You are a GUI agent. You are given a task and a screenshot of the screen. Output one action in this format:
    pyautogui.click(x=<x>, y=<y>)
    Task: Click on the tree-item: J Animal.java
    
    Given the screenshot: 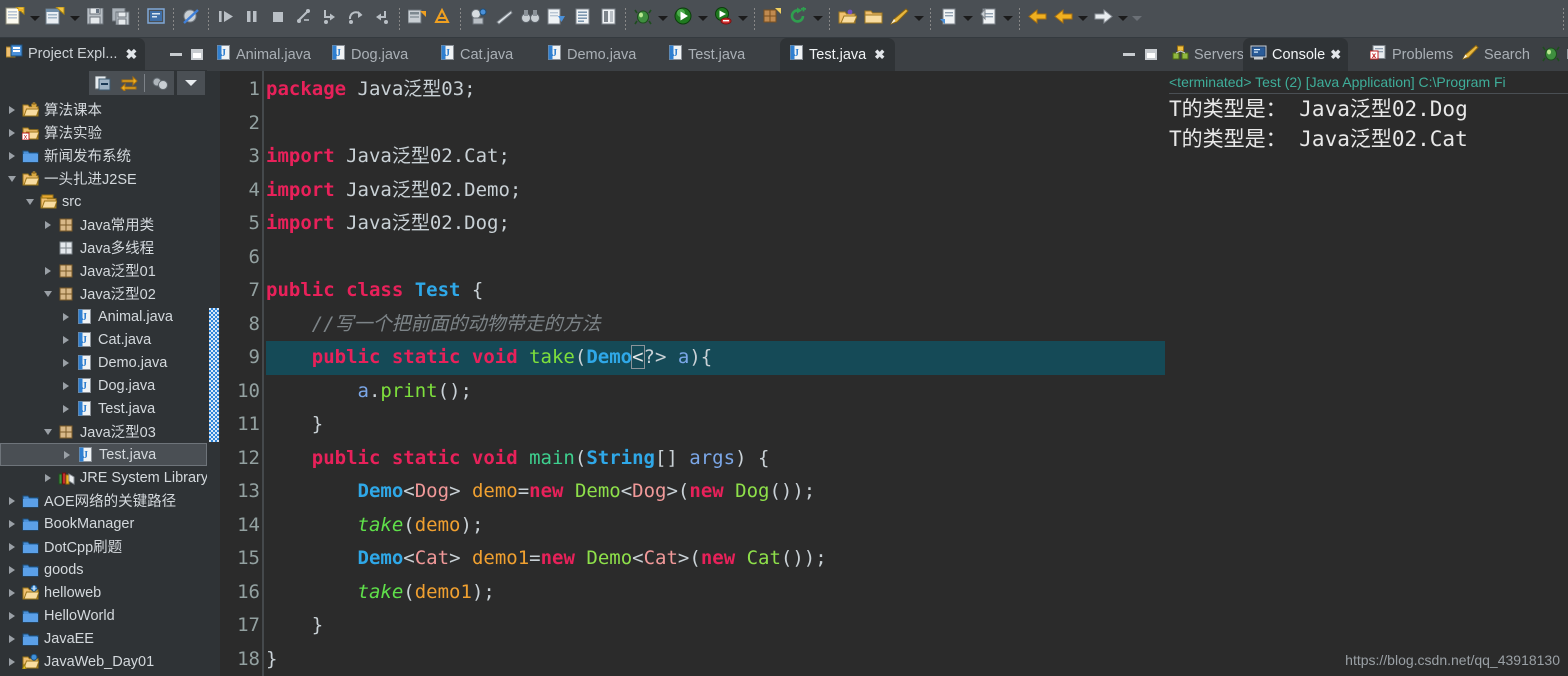 What is the action you would take?
    pyautogui.click(x=103, y=316)
    